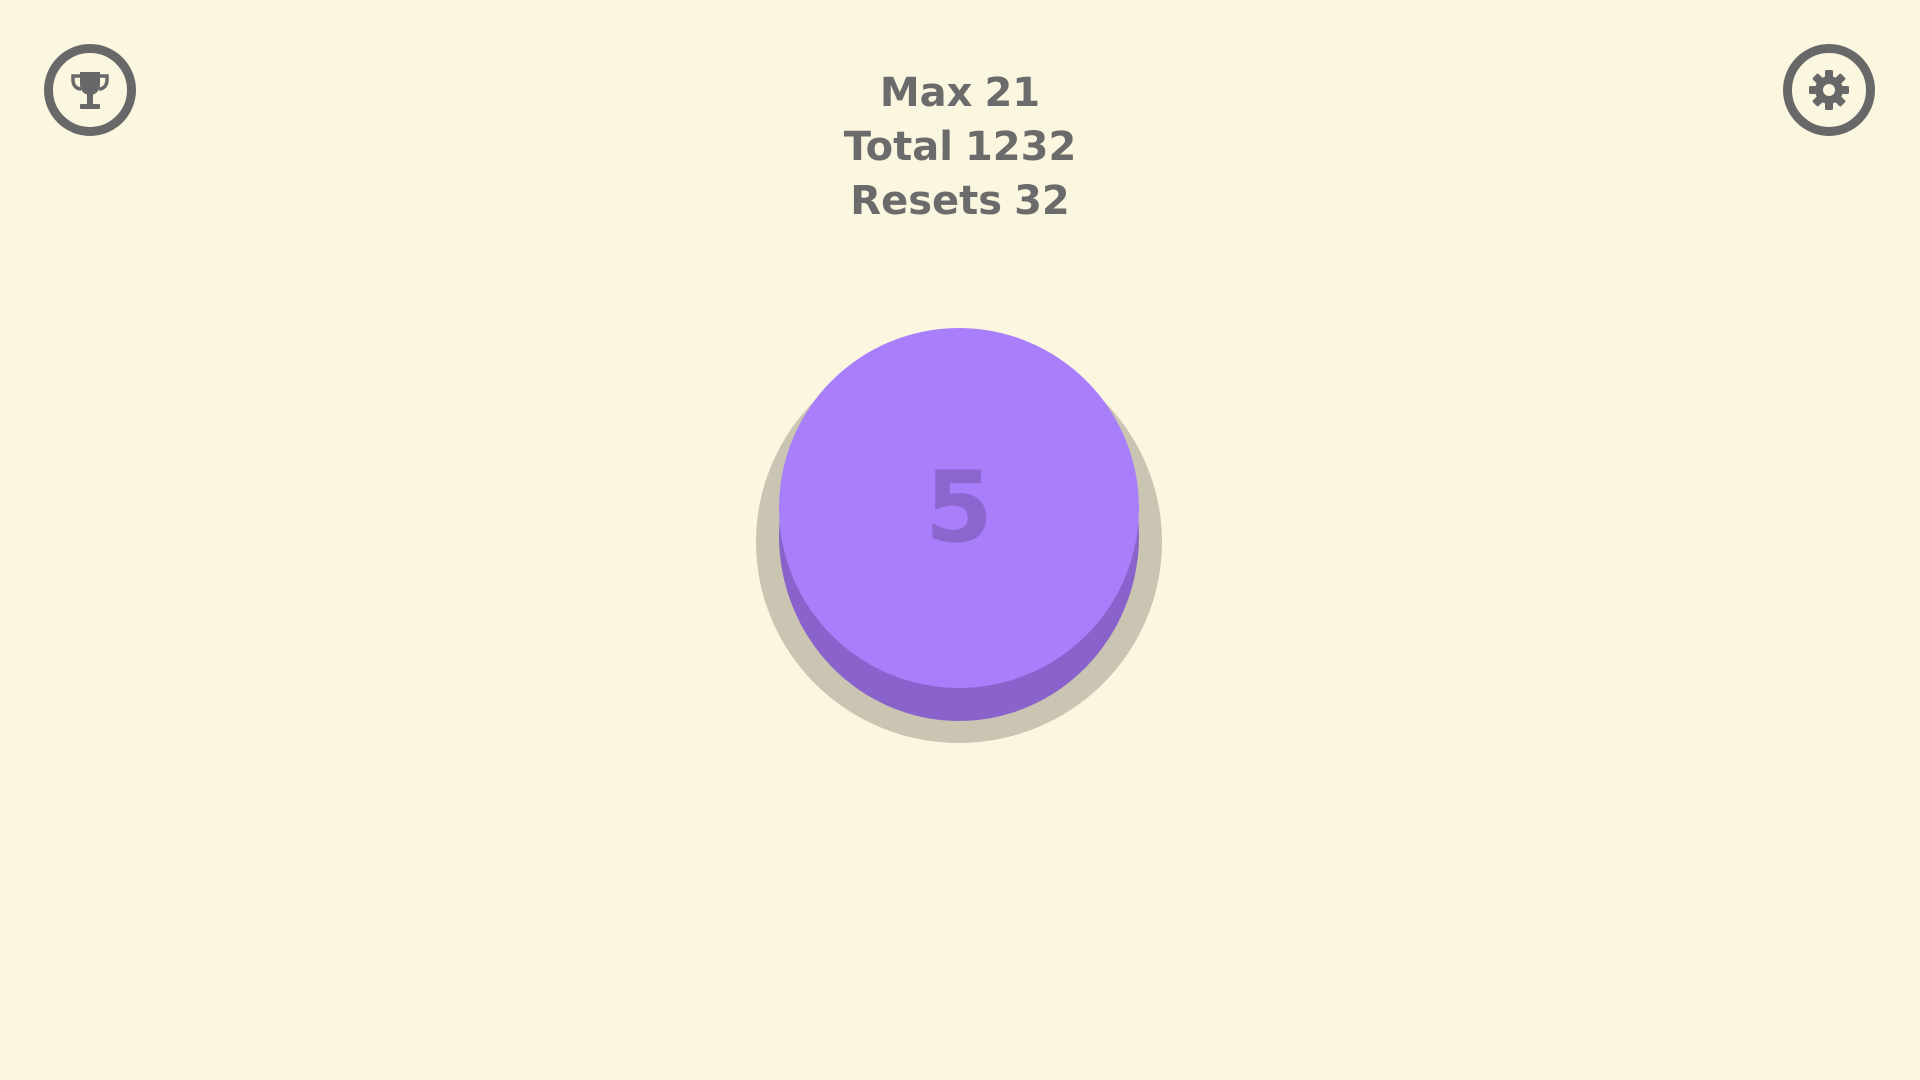 This screenshot has width=1920, height=1080. I want to click on gear-icon, so click(1829, 90).